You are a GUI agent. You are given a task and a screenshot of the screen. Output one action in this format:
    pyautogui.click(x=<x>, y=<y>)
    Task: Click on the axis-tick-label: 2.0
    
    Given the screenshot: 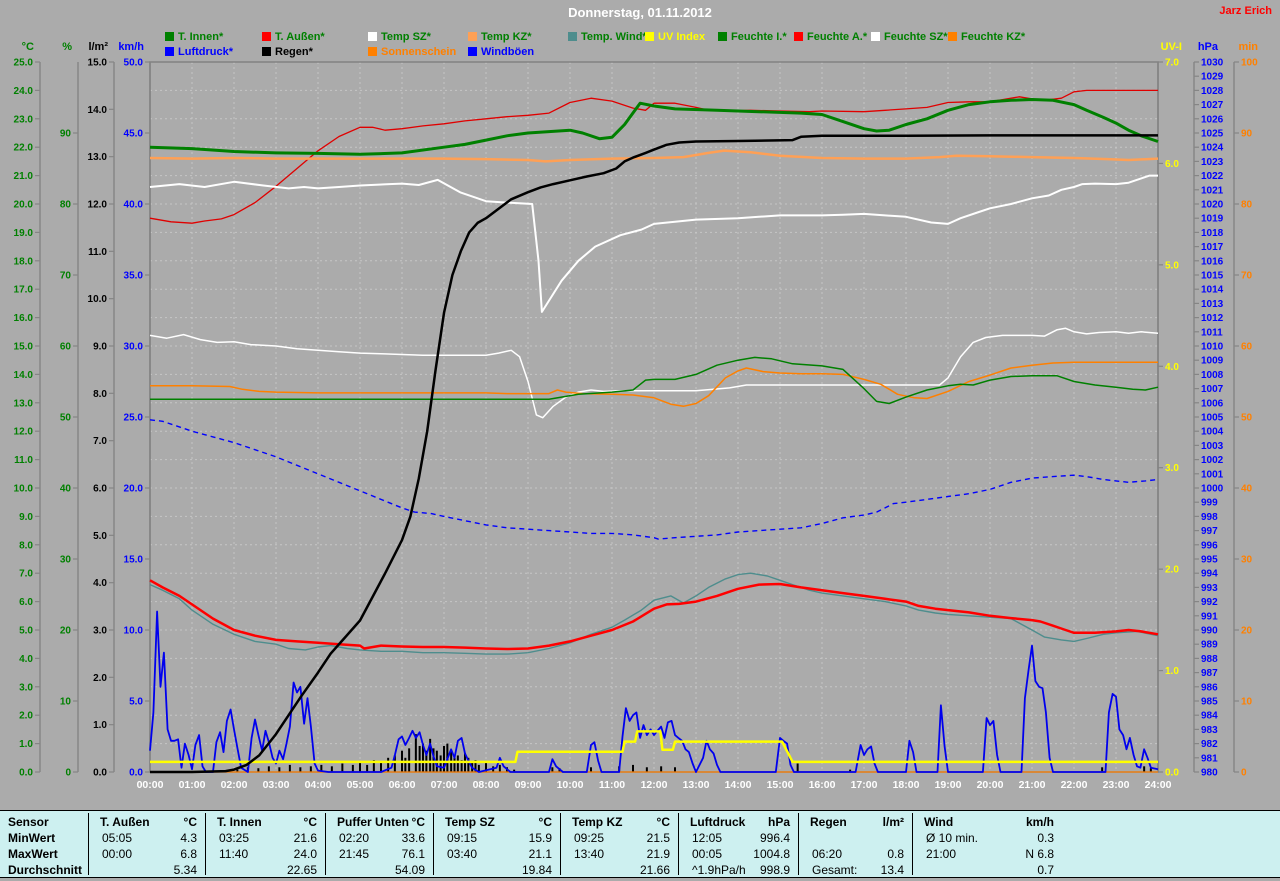 What is the action you would take?
    pyautogui.click(x=26, y=716)
    